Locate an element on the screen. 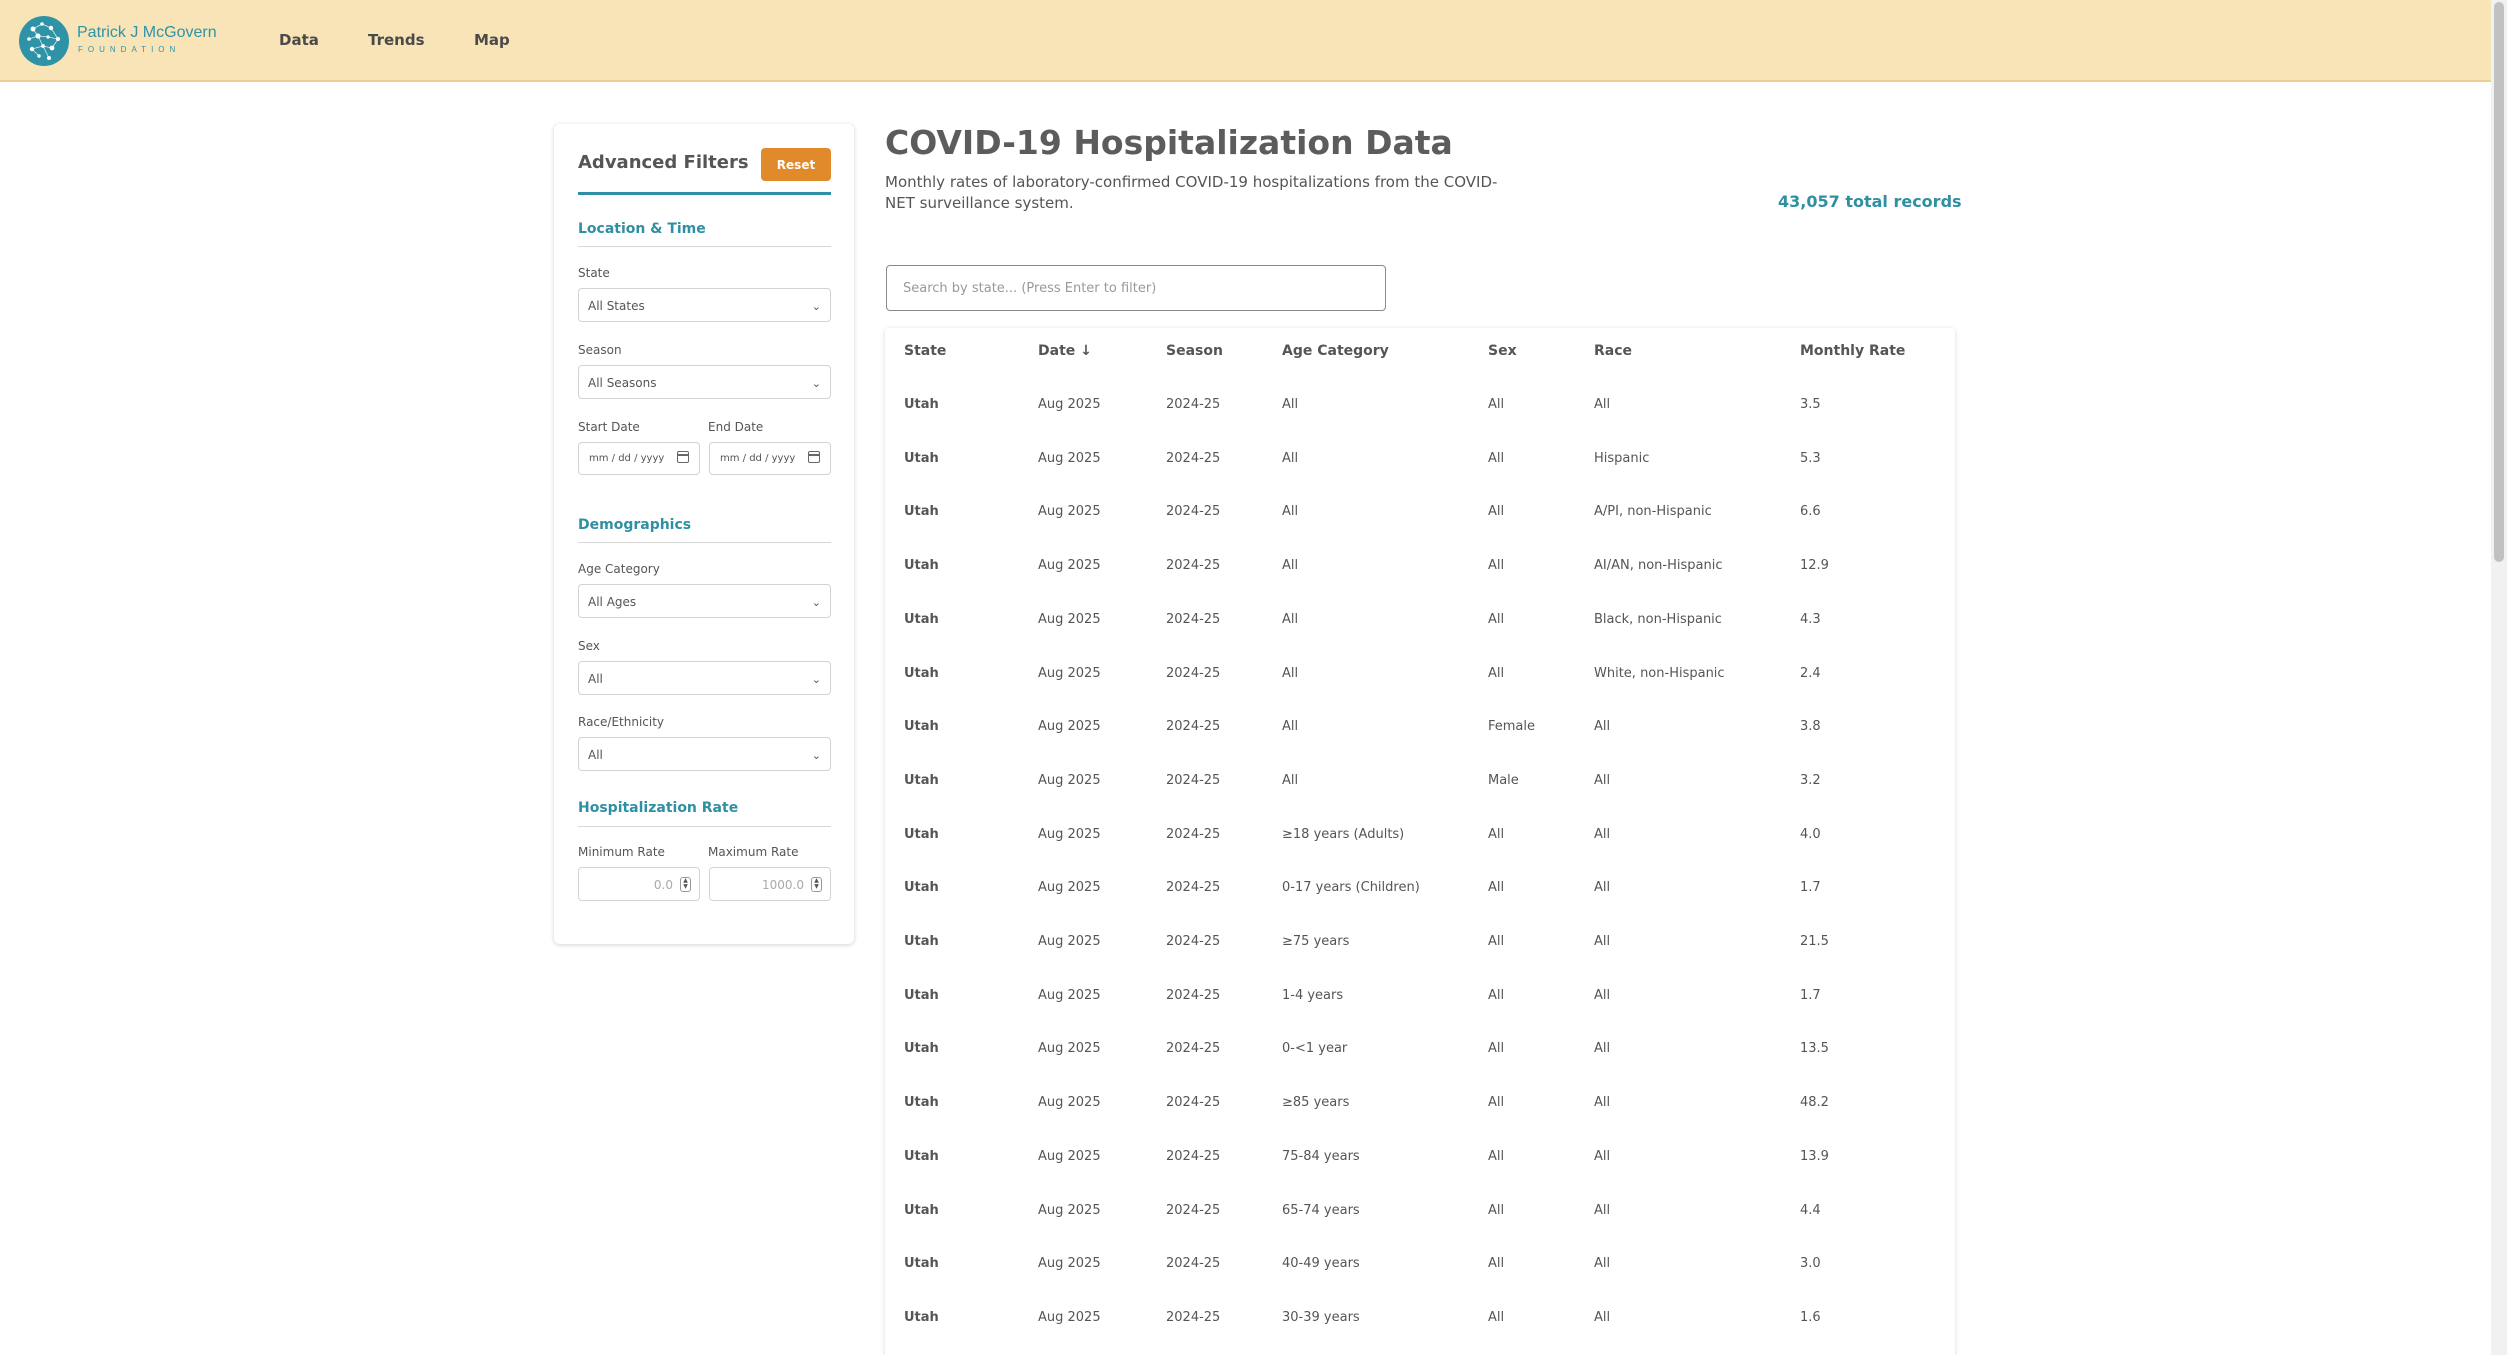 Image resolution: width=2507 pixels, height=1355 pixels. cell-age-category: 30-39 years is located at coordinates (1321, 1317).